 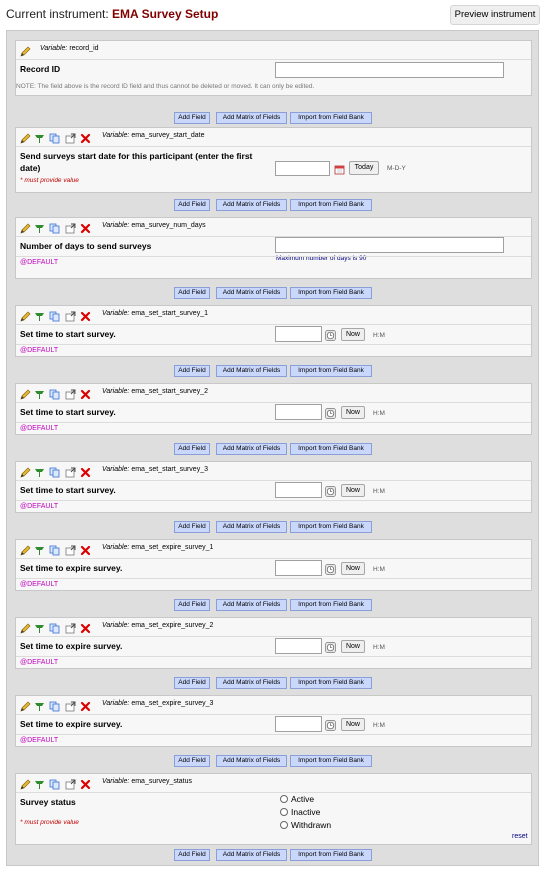 What do you see at coordinates (297, 799) in the screenshot?
I see `radio-option-active: Active` at bounding box center [297, 799].